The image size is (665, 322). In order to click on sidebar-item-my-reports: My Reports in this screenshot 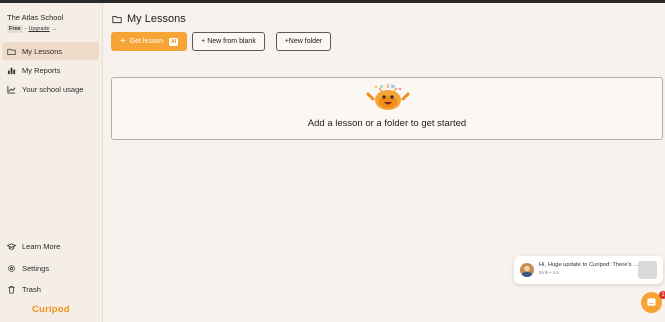, I will do `click(50, 70)`.